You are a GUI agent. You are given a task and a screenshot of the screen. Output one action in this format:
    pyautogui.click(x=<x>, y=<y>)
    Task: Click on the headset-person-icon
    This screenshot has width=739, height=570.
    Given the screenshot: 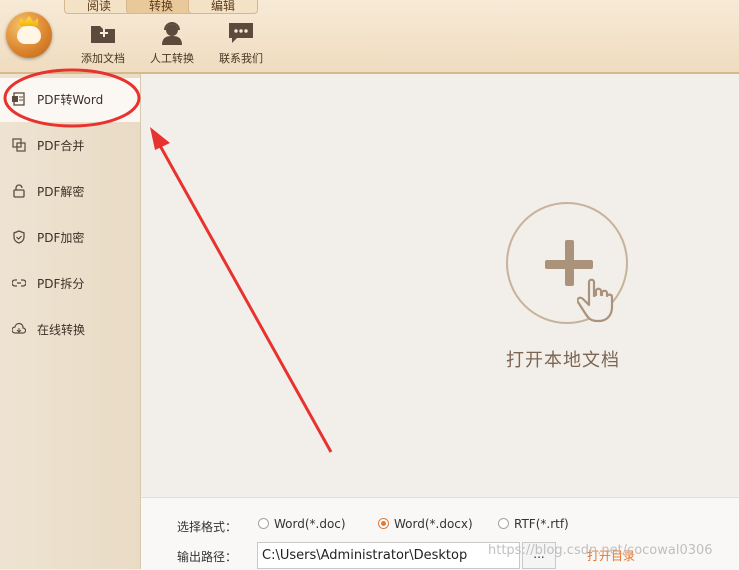 What is the action you would take?
    pyautogui.click(x=172, y=33)
    